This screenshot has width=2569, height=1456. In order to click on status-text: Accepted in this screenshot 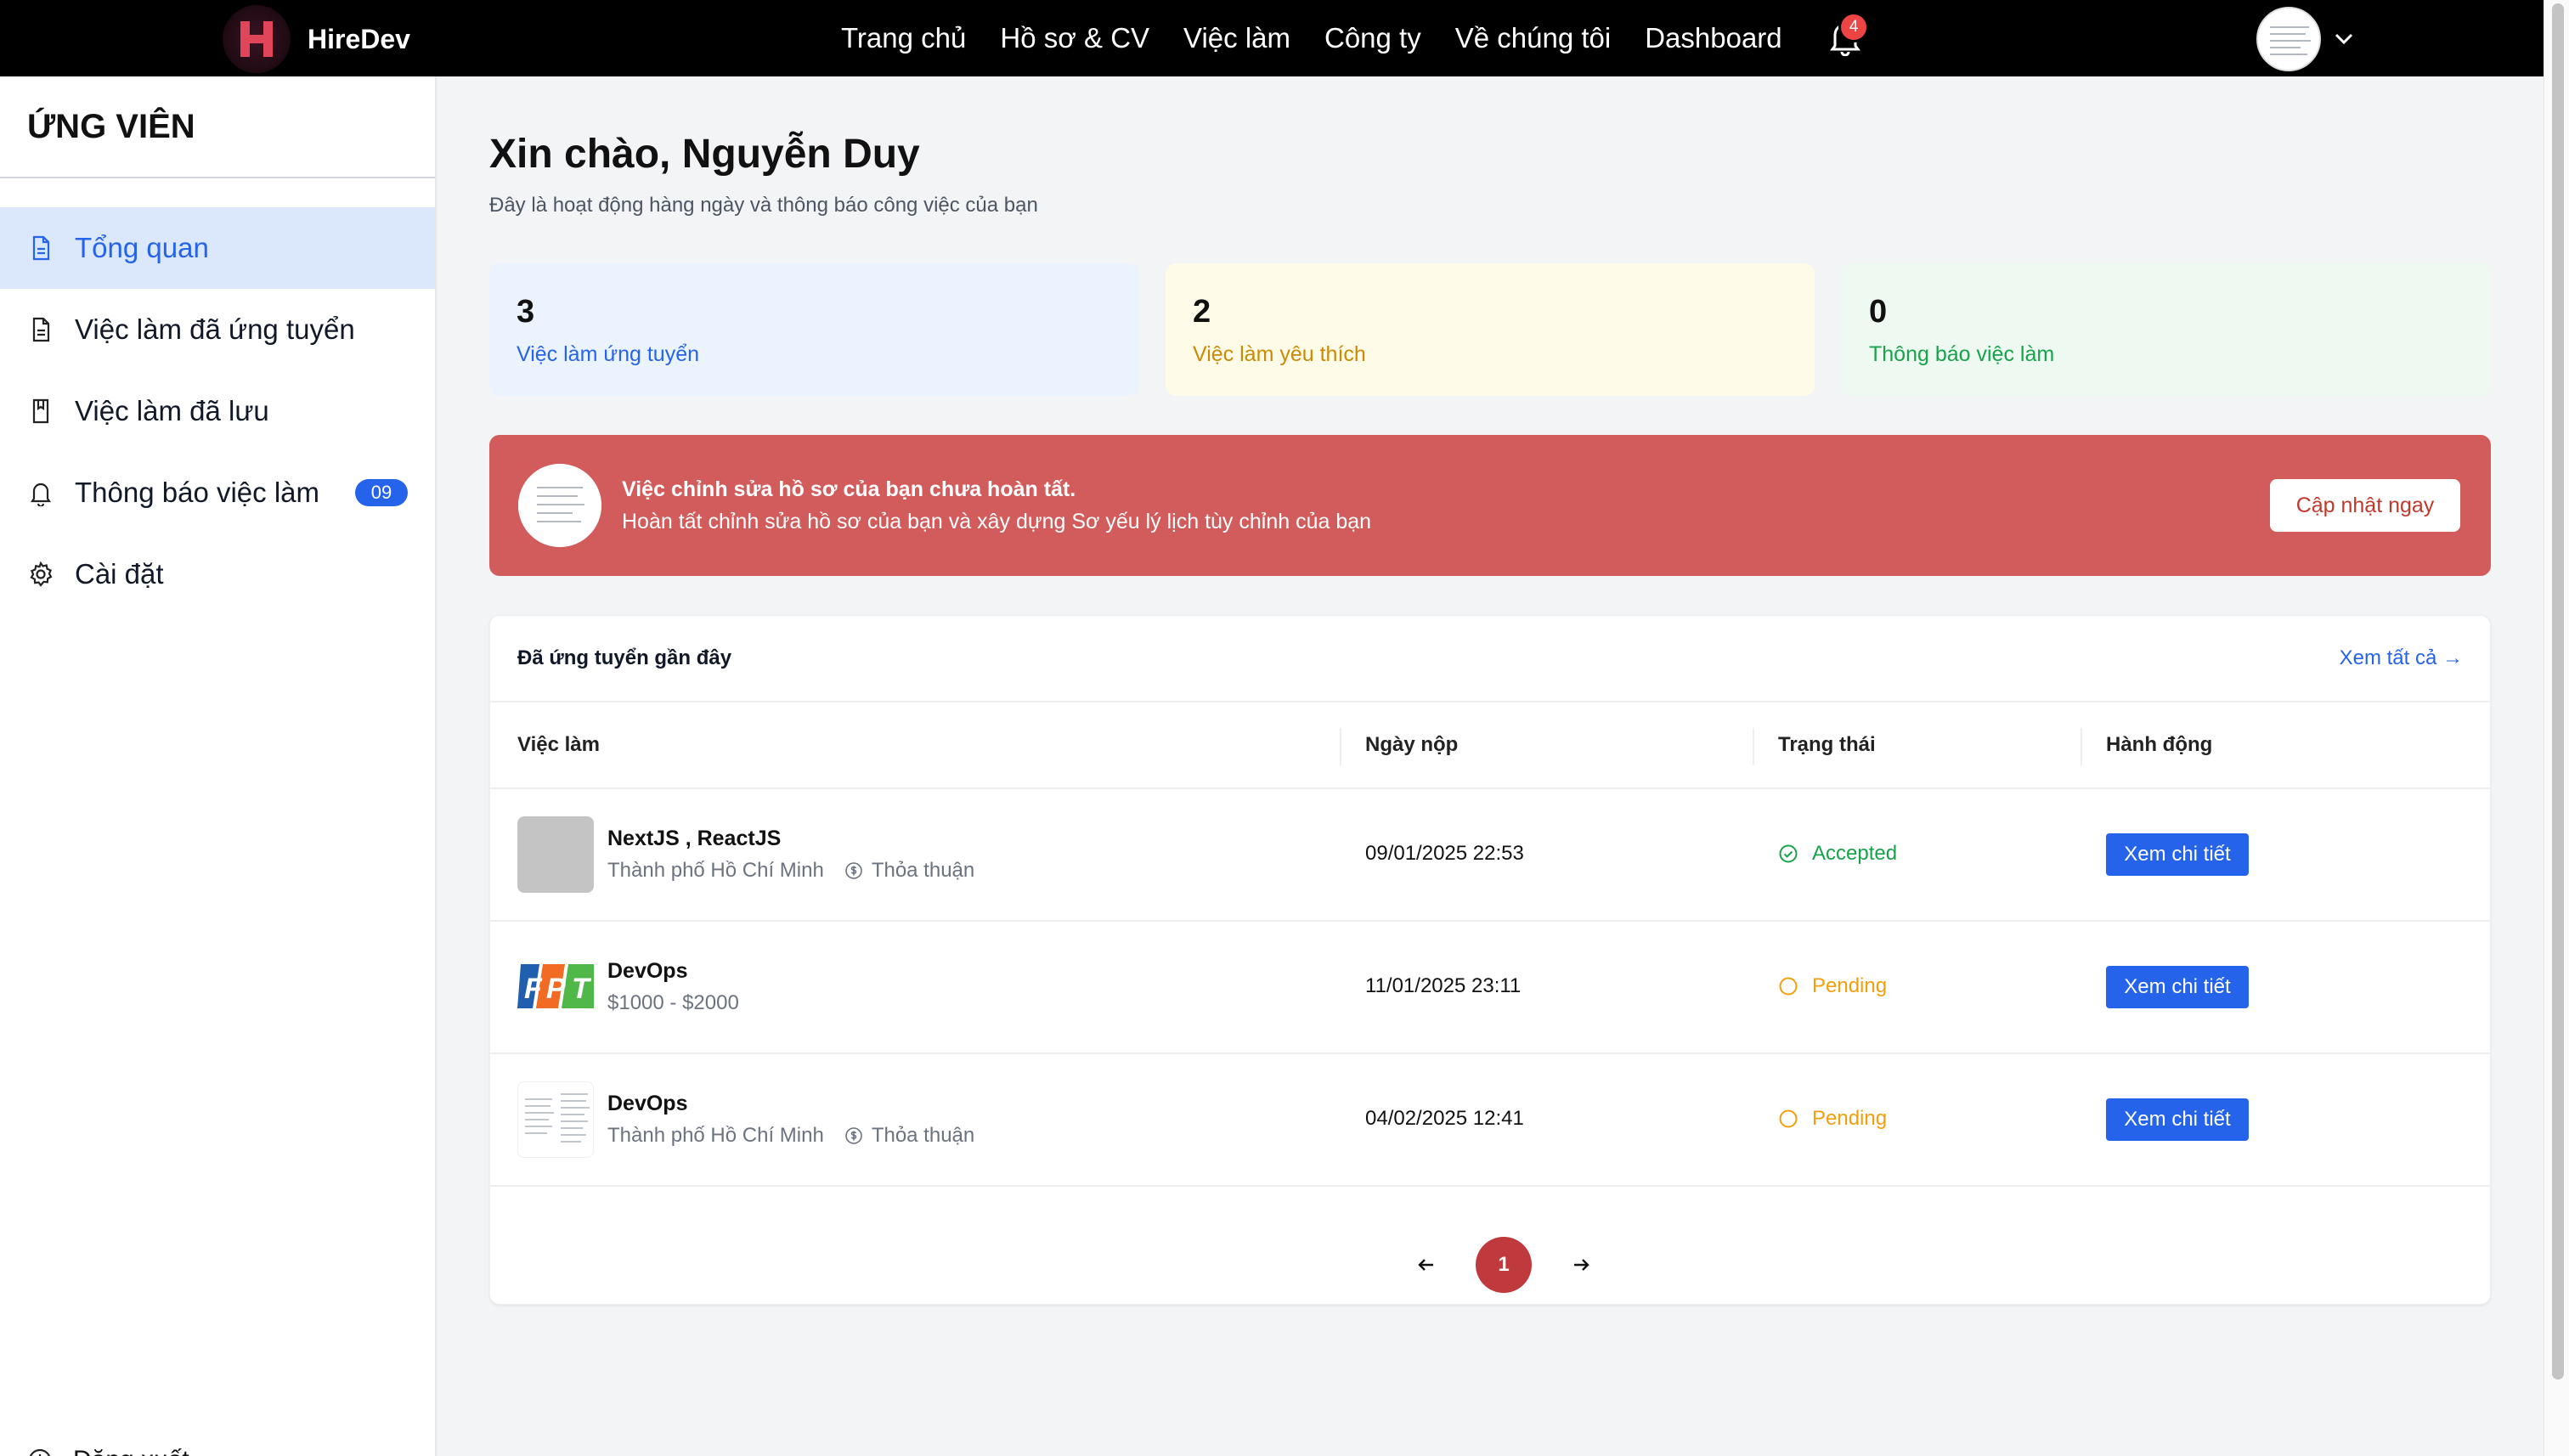, I will do `click(1855, 854)`.